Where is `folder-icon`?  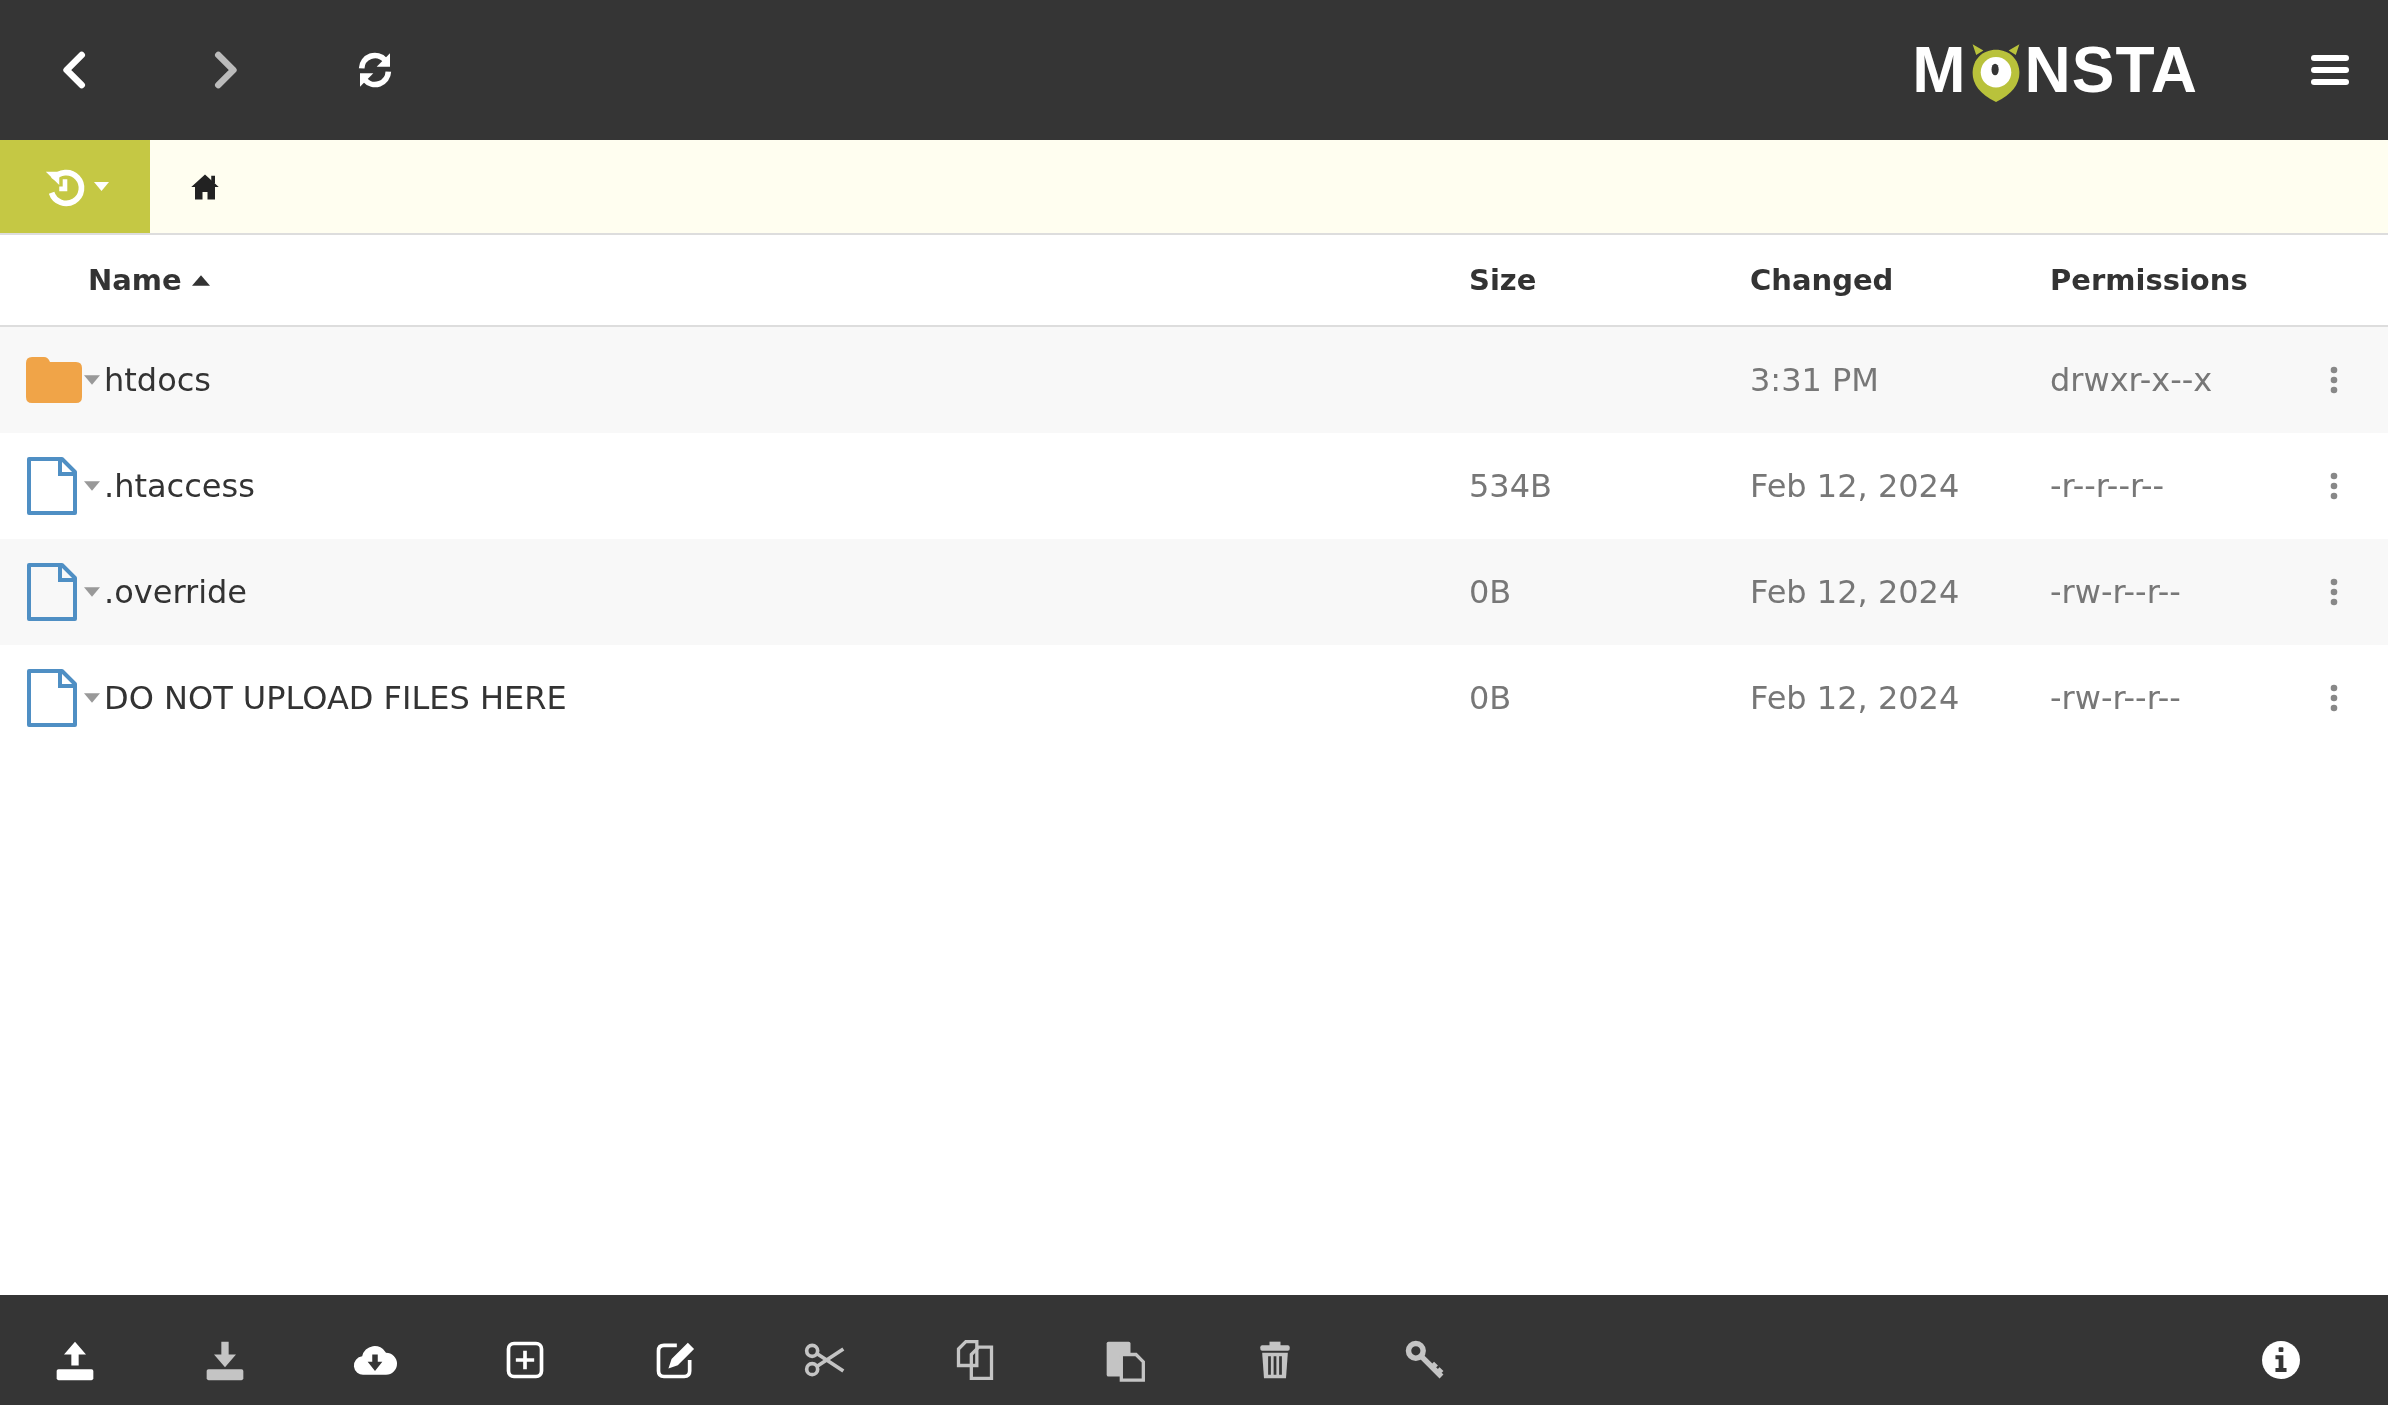 folder-icon is located at coordinates (54, 380).